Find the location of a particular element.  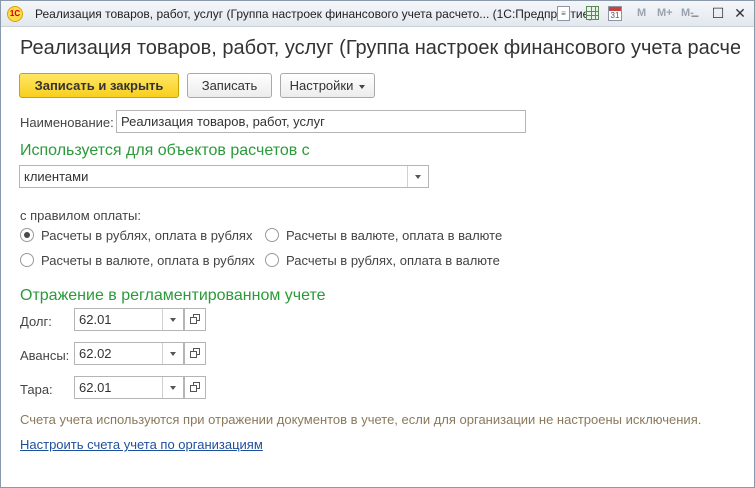

radio-rub-rub-label: Расчеты в рублях, оплата в рублях is located at coordinates (146, 235).